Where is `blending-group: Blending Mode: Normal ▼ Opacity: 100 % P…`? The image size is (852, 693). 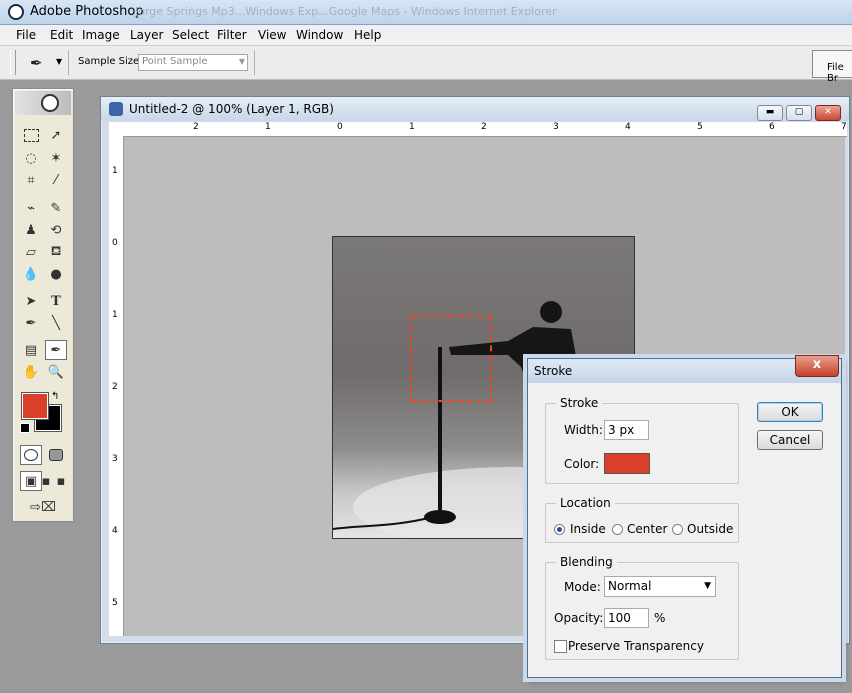
blending-group: Blending Mode: Normal ▼ Opacity: 100 % P… is located at coordinates (642, 607).